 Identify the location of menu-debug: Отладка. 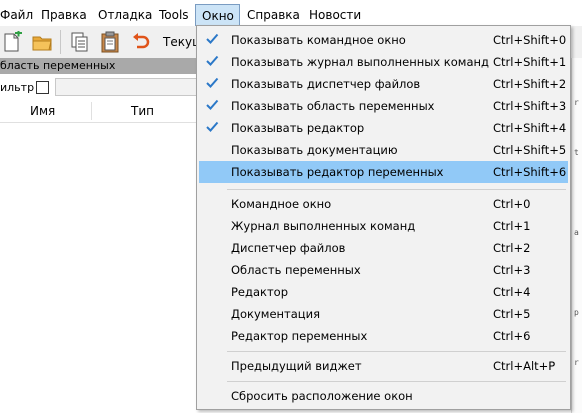
(125, 15).